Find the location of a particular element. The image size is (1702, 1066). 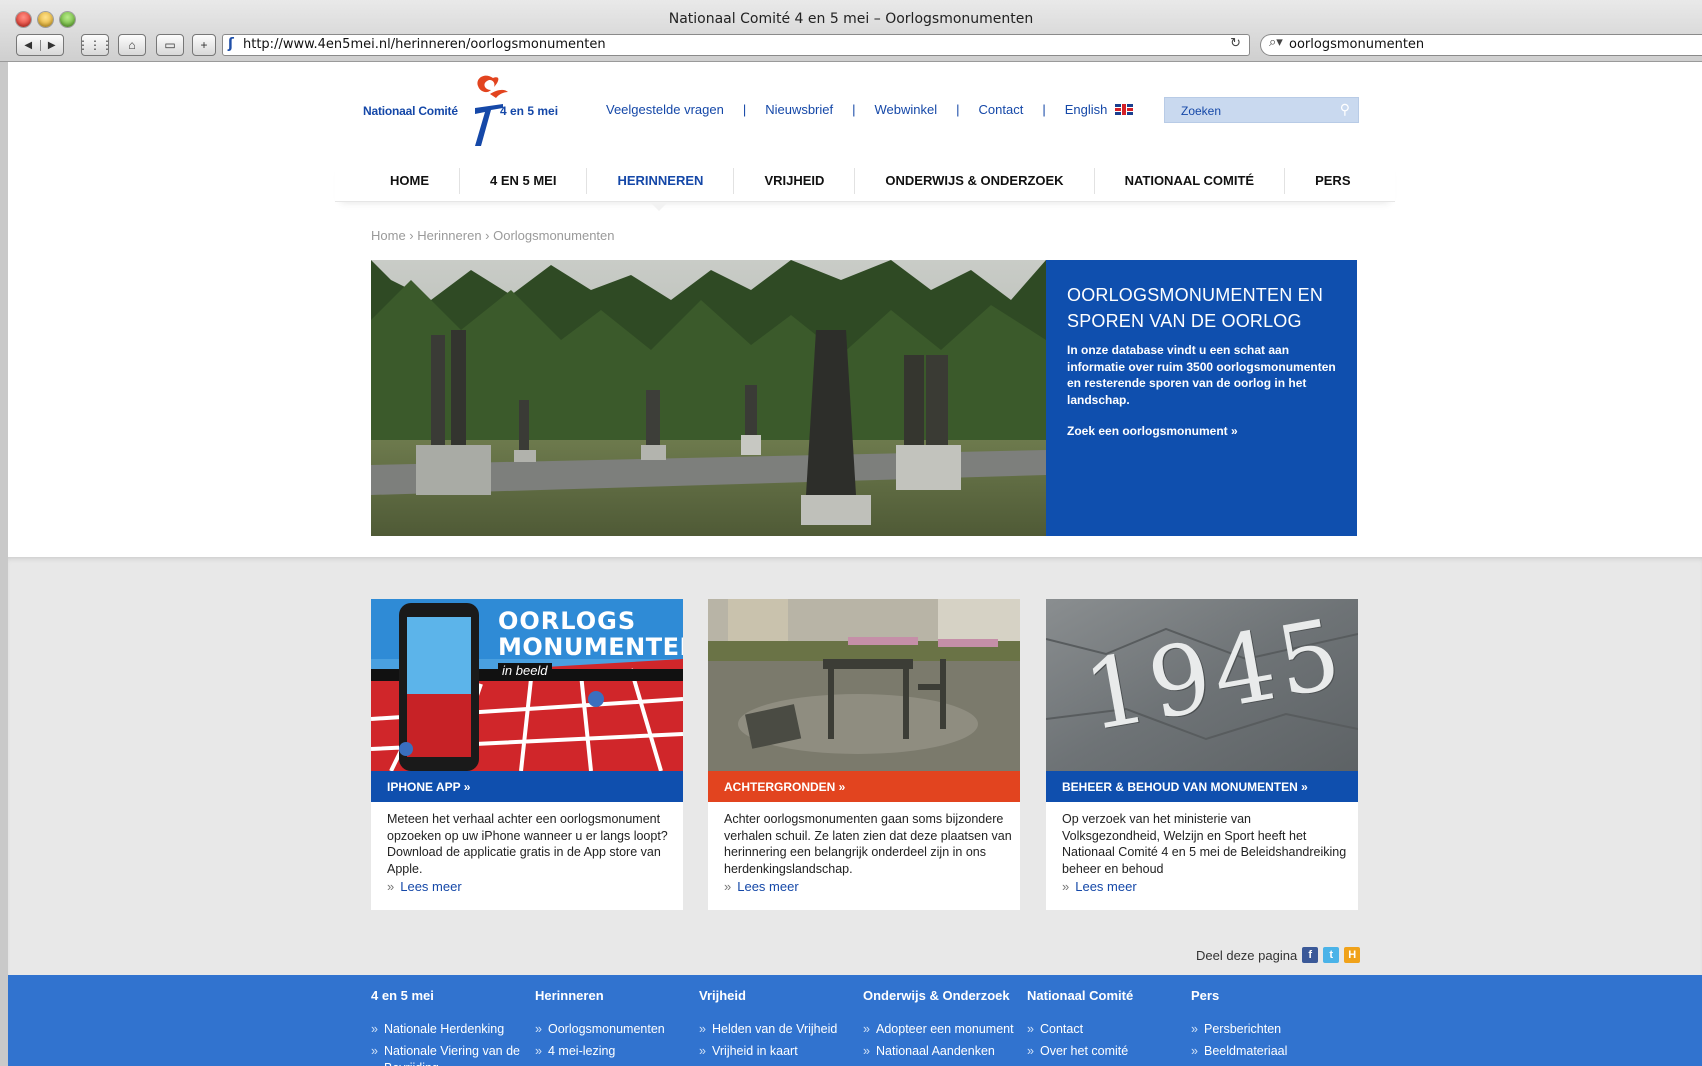

card-heading-link: IPHONE APP » is located at coordinates (527, 786).